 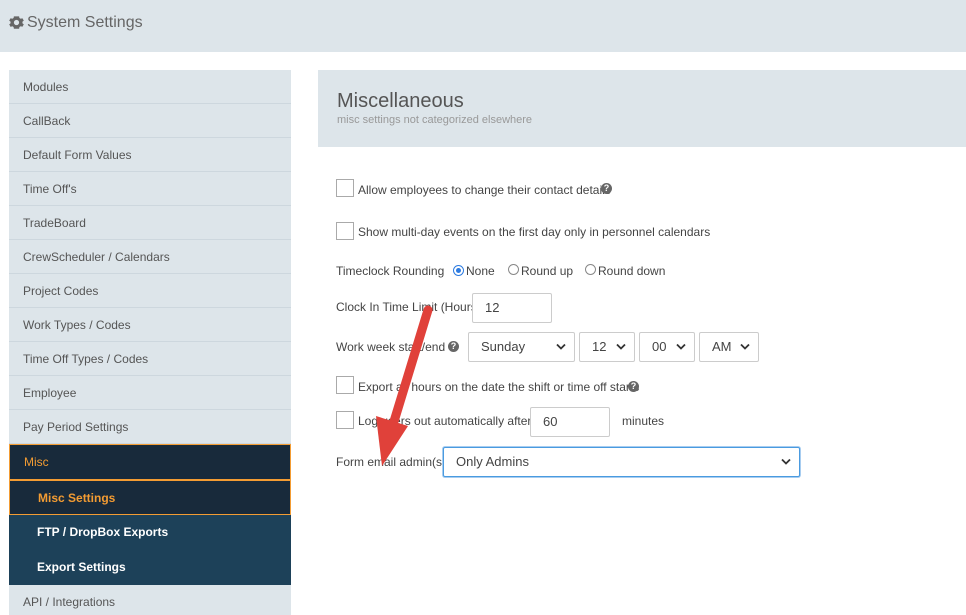 I want to click on timeclock-rounding-label: Timeclock Rounding, so click(x=390, y=271).